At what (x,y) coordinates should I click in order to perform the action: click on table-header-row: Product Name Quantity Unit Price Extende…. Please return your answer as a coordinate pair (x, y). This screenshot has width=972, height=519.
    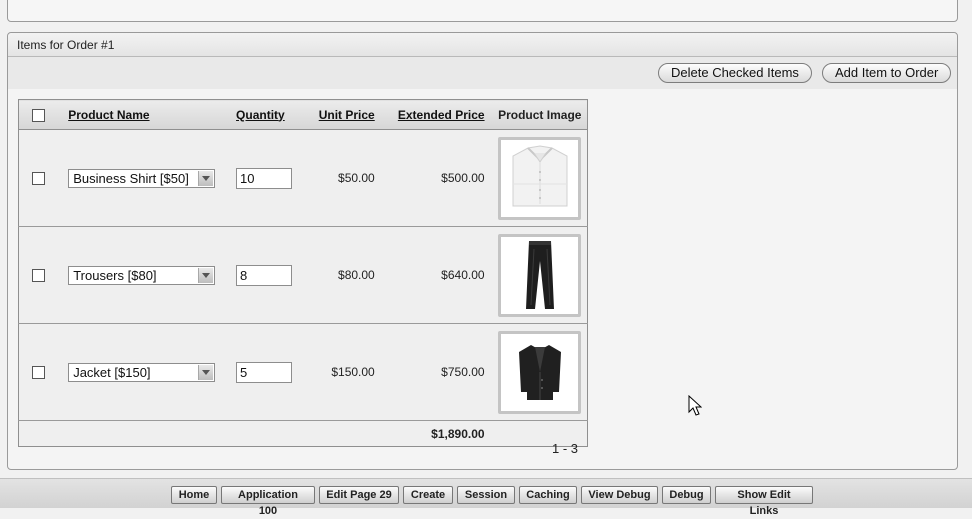
    Looking at the image, I should click on (303, 114).